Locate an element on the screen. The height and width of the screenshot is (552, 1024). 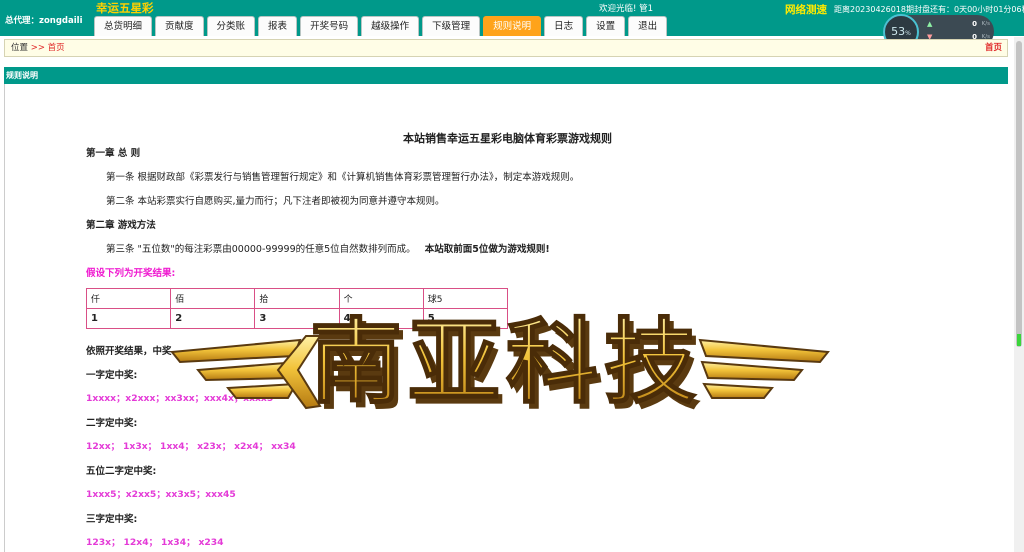
article-2: 第二条 本站彩票实行自愿购买,量力而行；凡下注者即被视为同意并遵守本规则。 is located at coordinates (275, 201).